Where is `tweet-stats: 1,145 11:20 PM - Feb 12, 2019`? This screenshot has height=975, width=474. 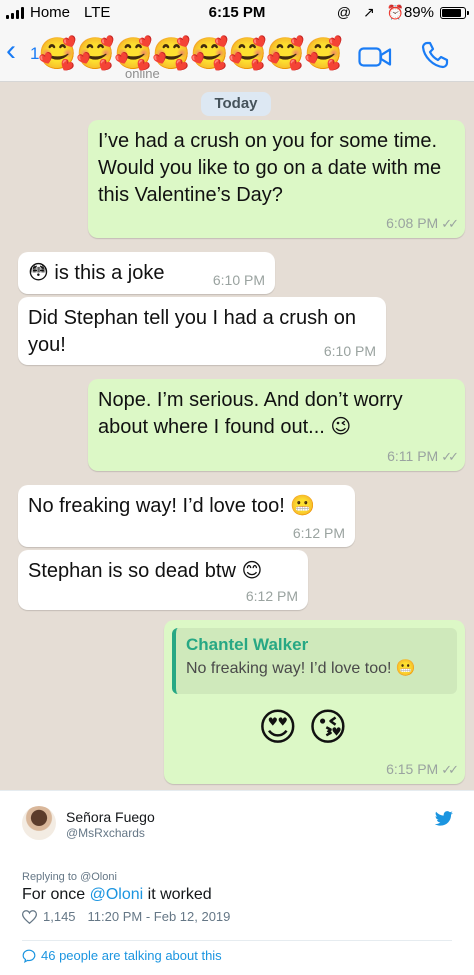
tweet-stats: 1,145 11:20 PM - Feb 12, 2019 is located at coordinates (126, 916).